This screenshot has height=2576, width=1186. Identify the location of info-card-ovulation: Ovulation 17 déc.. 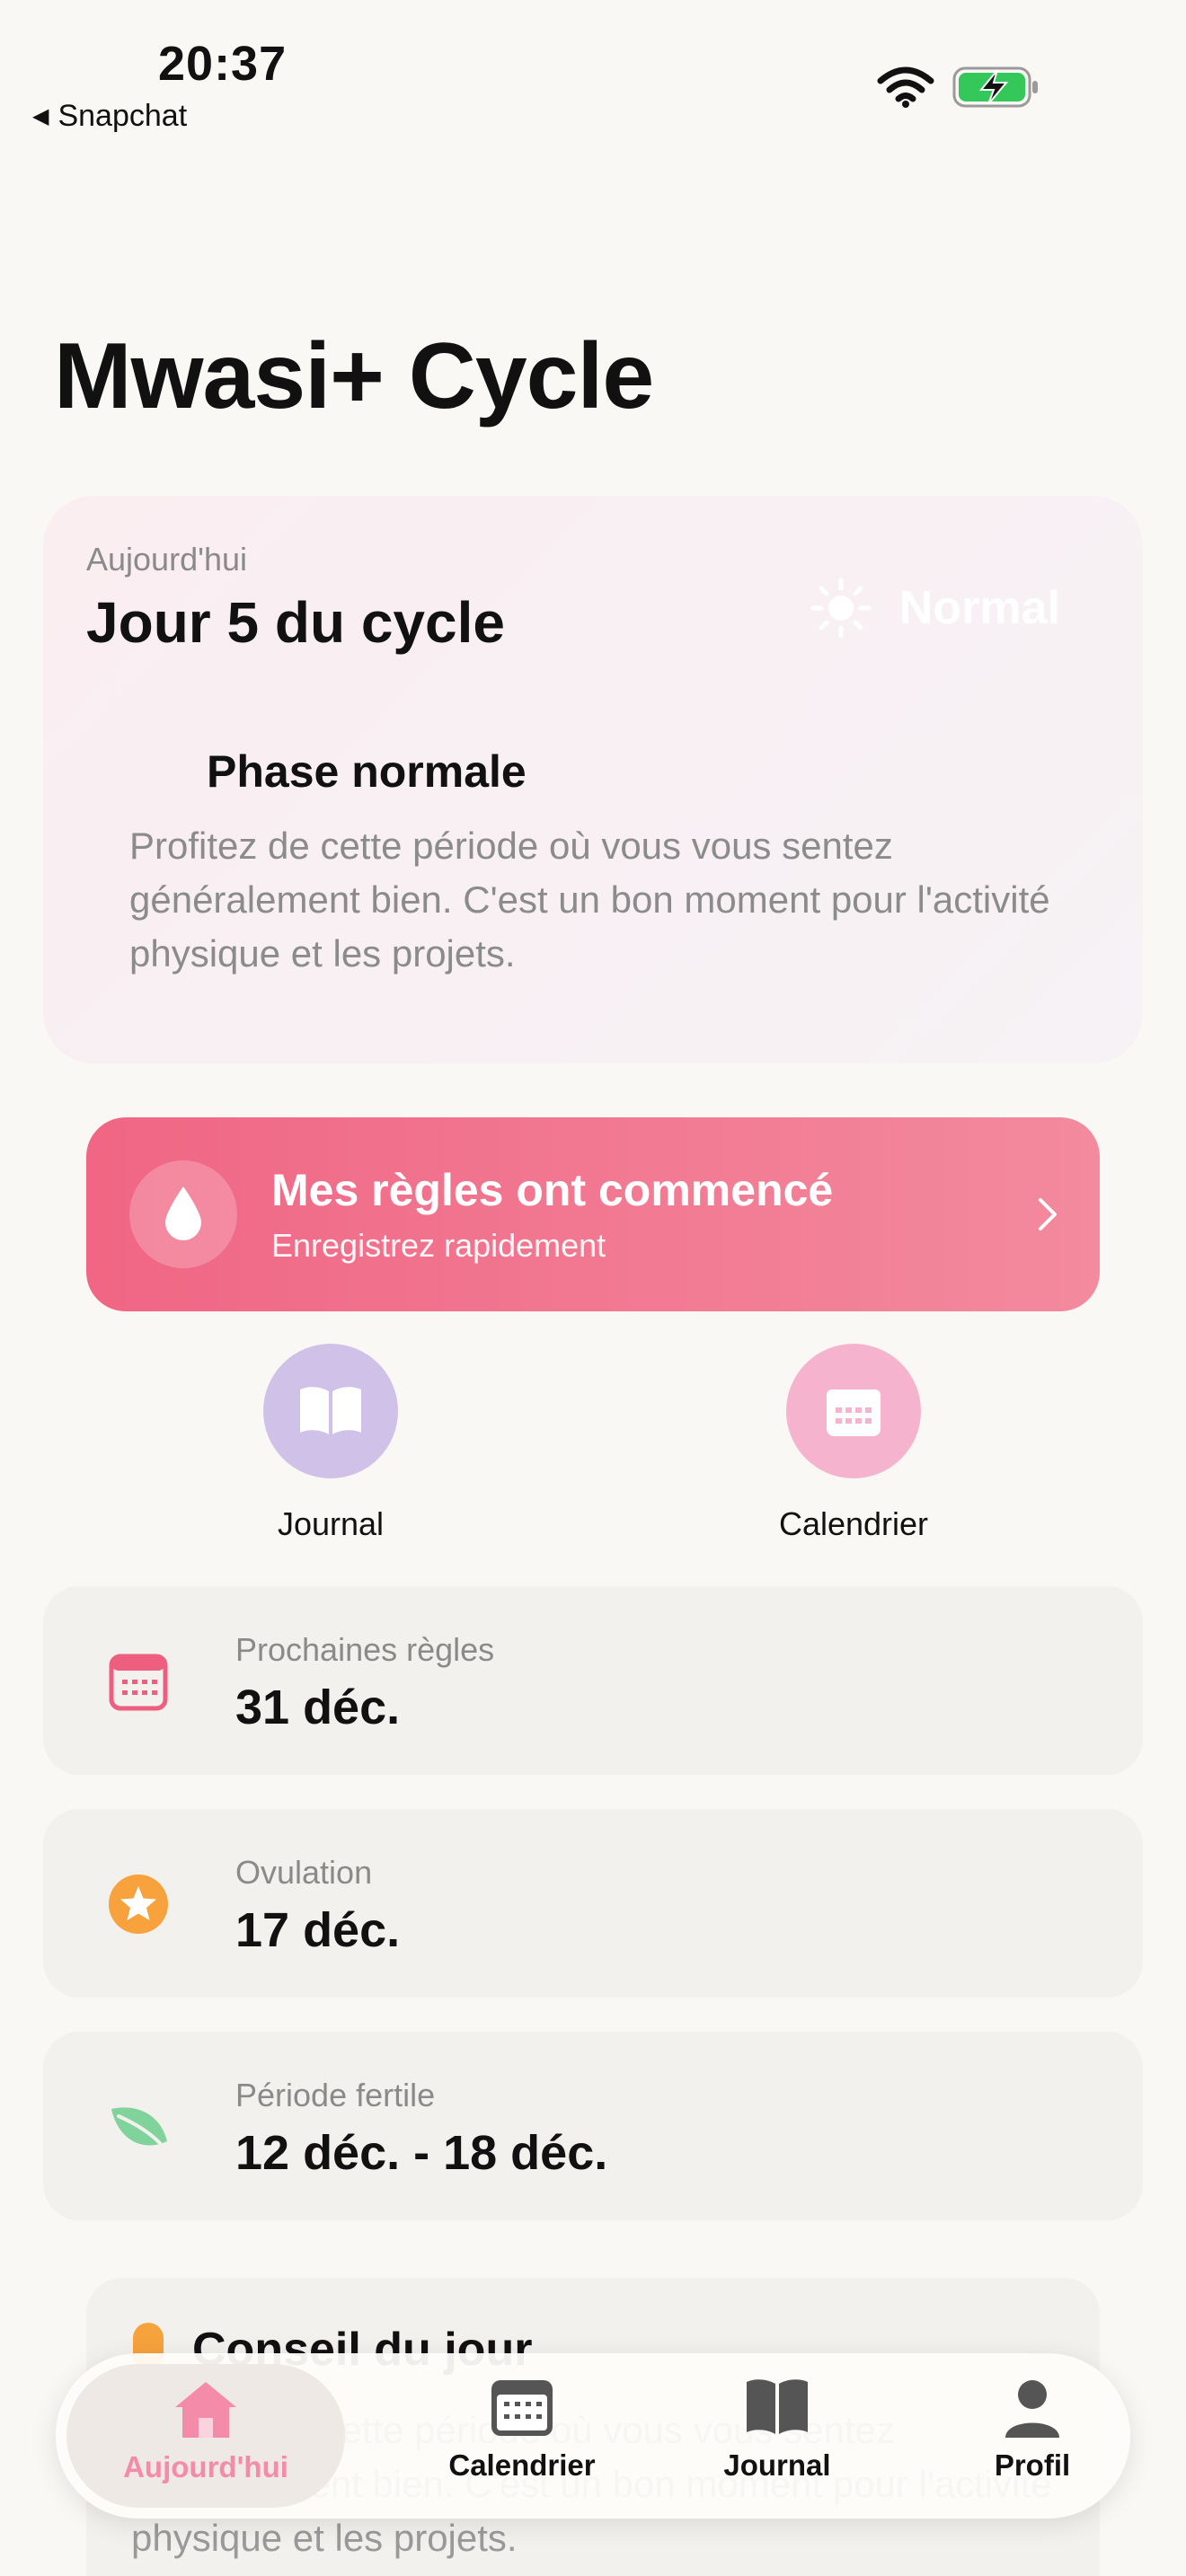
(593, 1903).